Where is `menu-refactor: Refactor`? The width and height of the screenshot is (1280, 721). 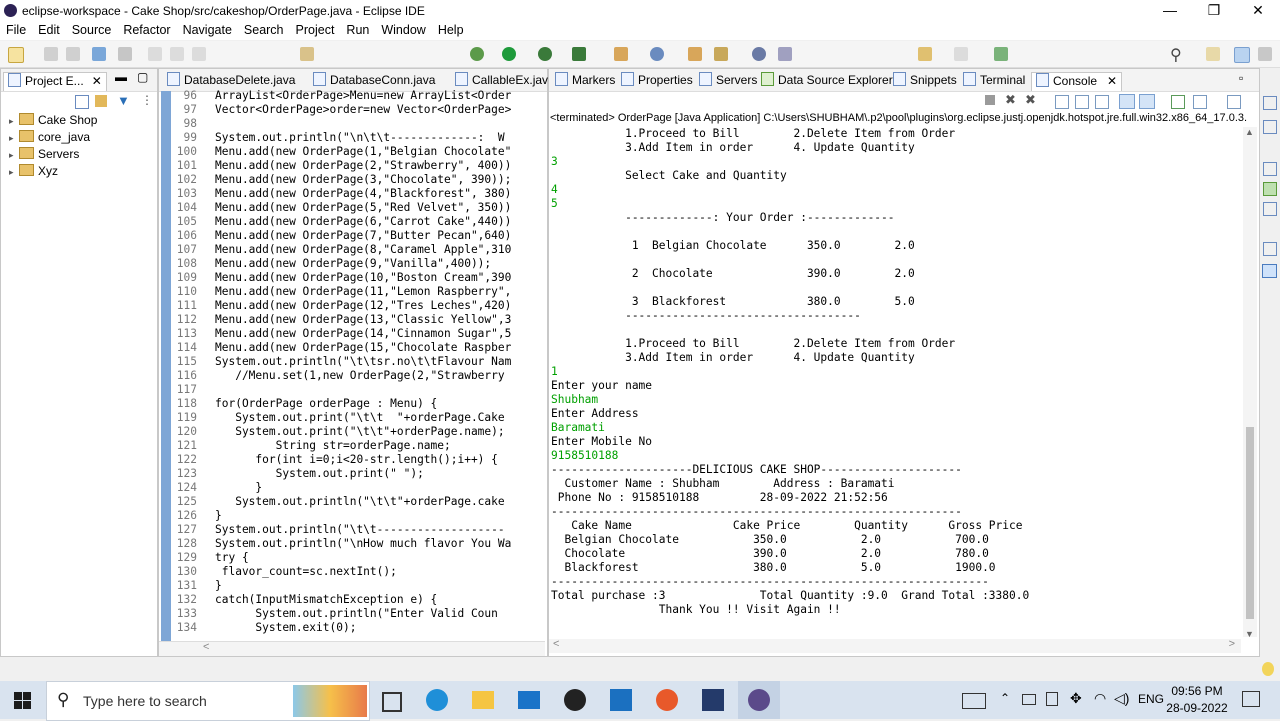
menu-refactor: Refactor is located at coordinates (146, 29).